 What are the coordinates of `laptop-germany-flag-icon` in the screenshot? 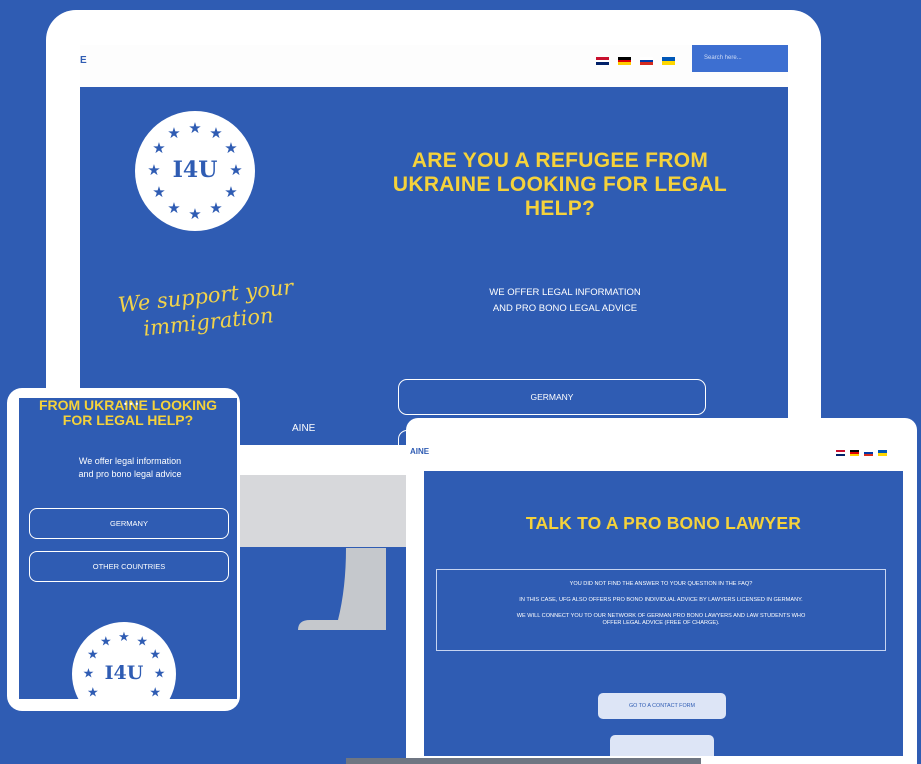 It's located at (854, 453).